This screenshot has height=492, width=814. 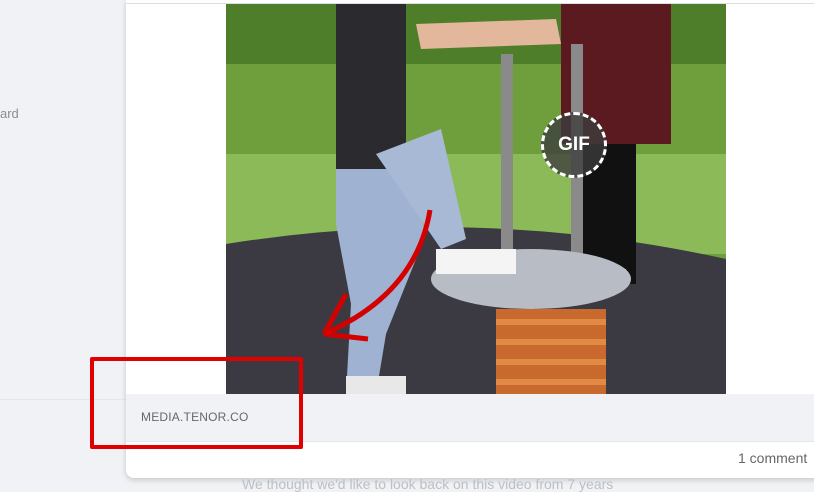 What do you see at coordinates (772, 458) in the screenshot?
I see `comment-count: 1 comment` at bounding box center [772, 458].